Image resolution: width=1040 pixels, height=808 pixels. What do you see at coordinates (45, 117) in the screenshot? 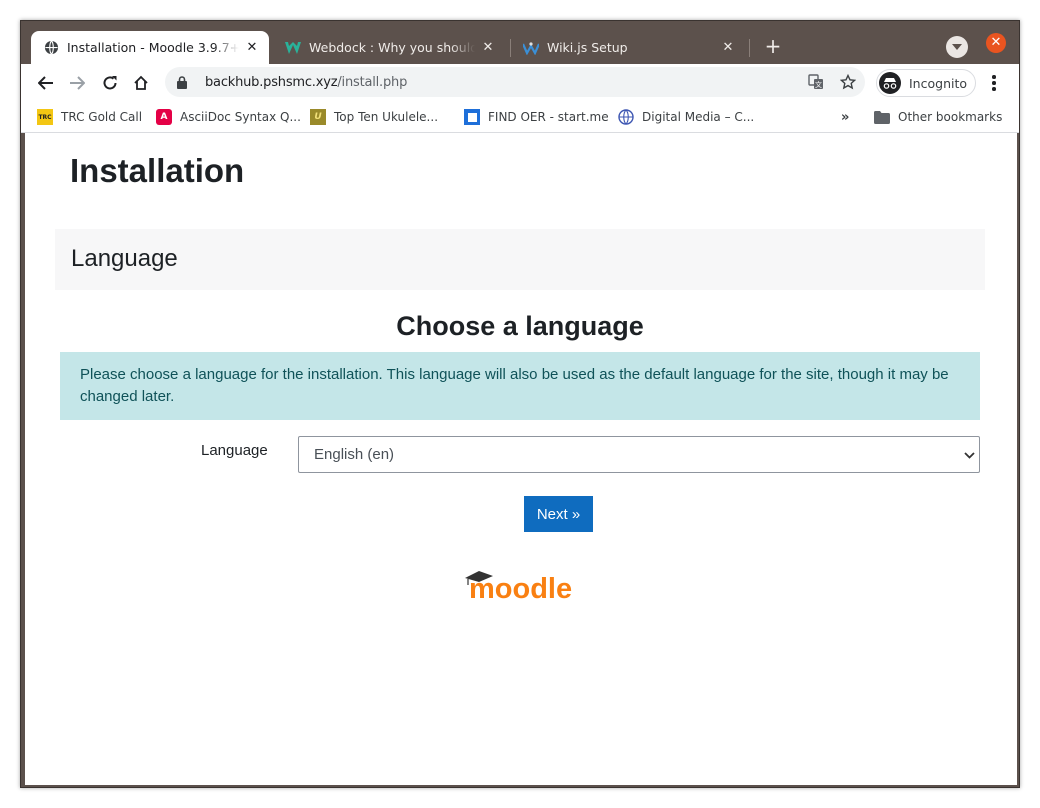
I see `trc-icon: TRC` at bounding box center [45, 117].